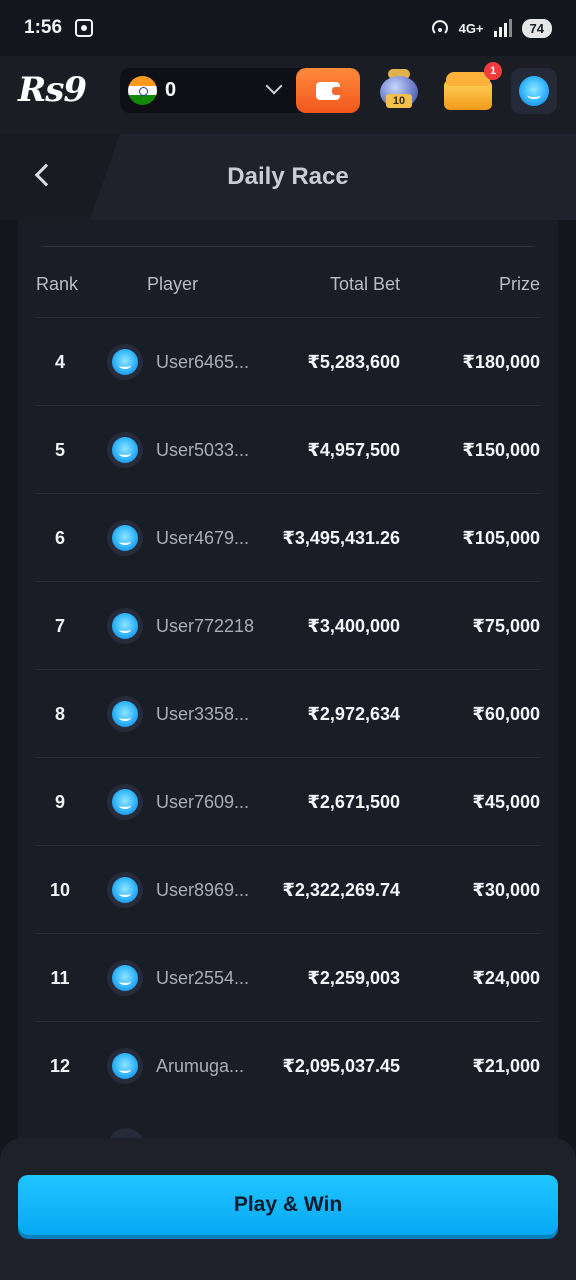  What do you see at coordinates (240, 90) in the screenshot?
I see `balance-selector: 0` at bounding box center [240, 90].